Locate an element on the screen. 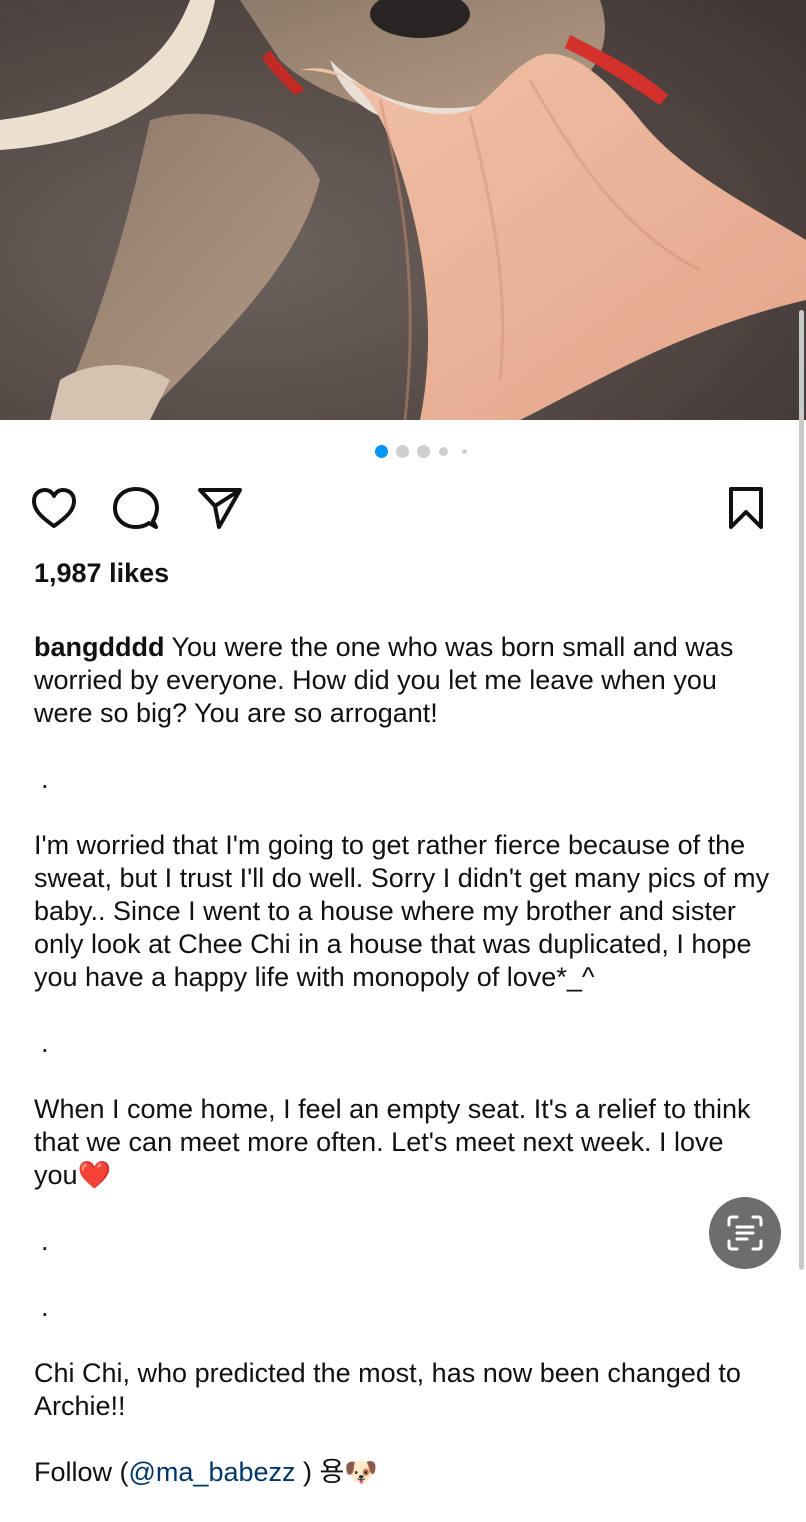 The width and height of the screenshot is (806, 1522). live-text-button is located at coordinates (745, 1233).